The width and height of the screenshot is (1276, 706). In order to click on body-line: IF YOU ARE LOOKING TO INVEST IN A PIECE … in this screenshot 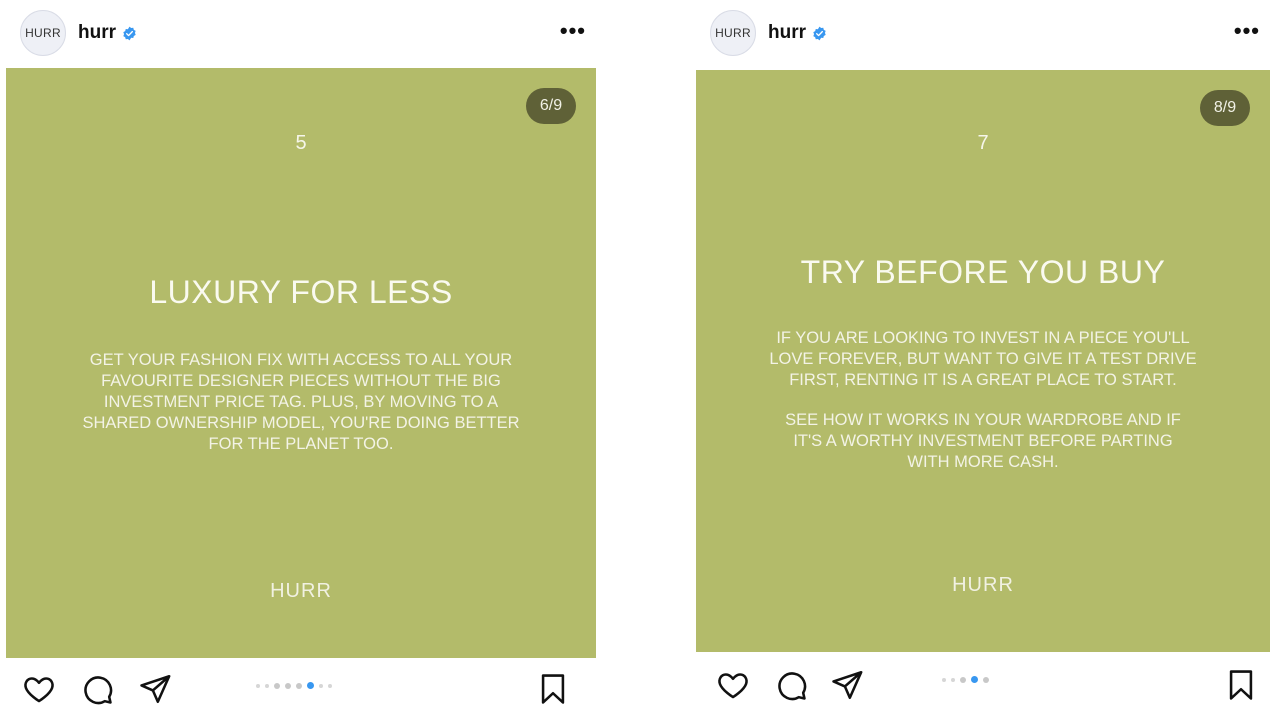, I will do `click(983, 338)`.